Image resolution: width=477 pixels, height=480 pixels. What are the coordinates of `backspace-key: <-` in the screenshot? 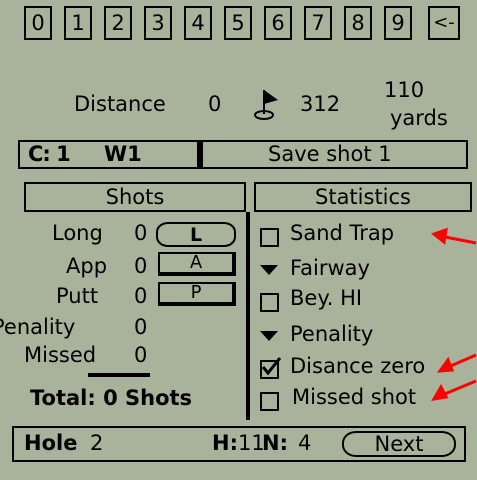 It's located at (444, 23).